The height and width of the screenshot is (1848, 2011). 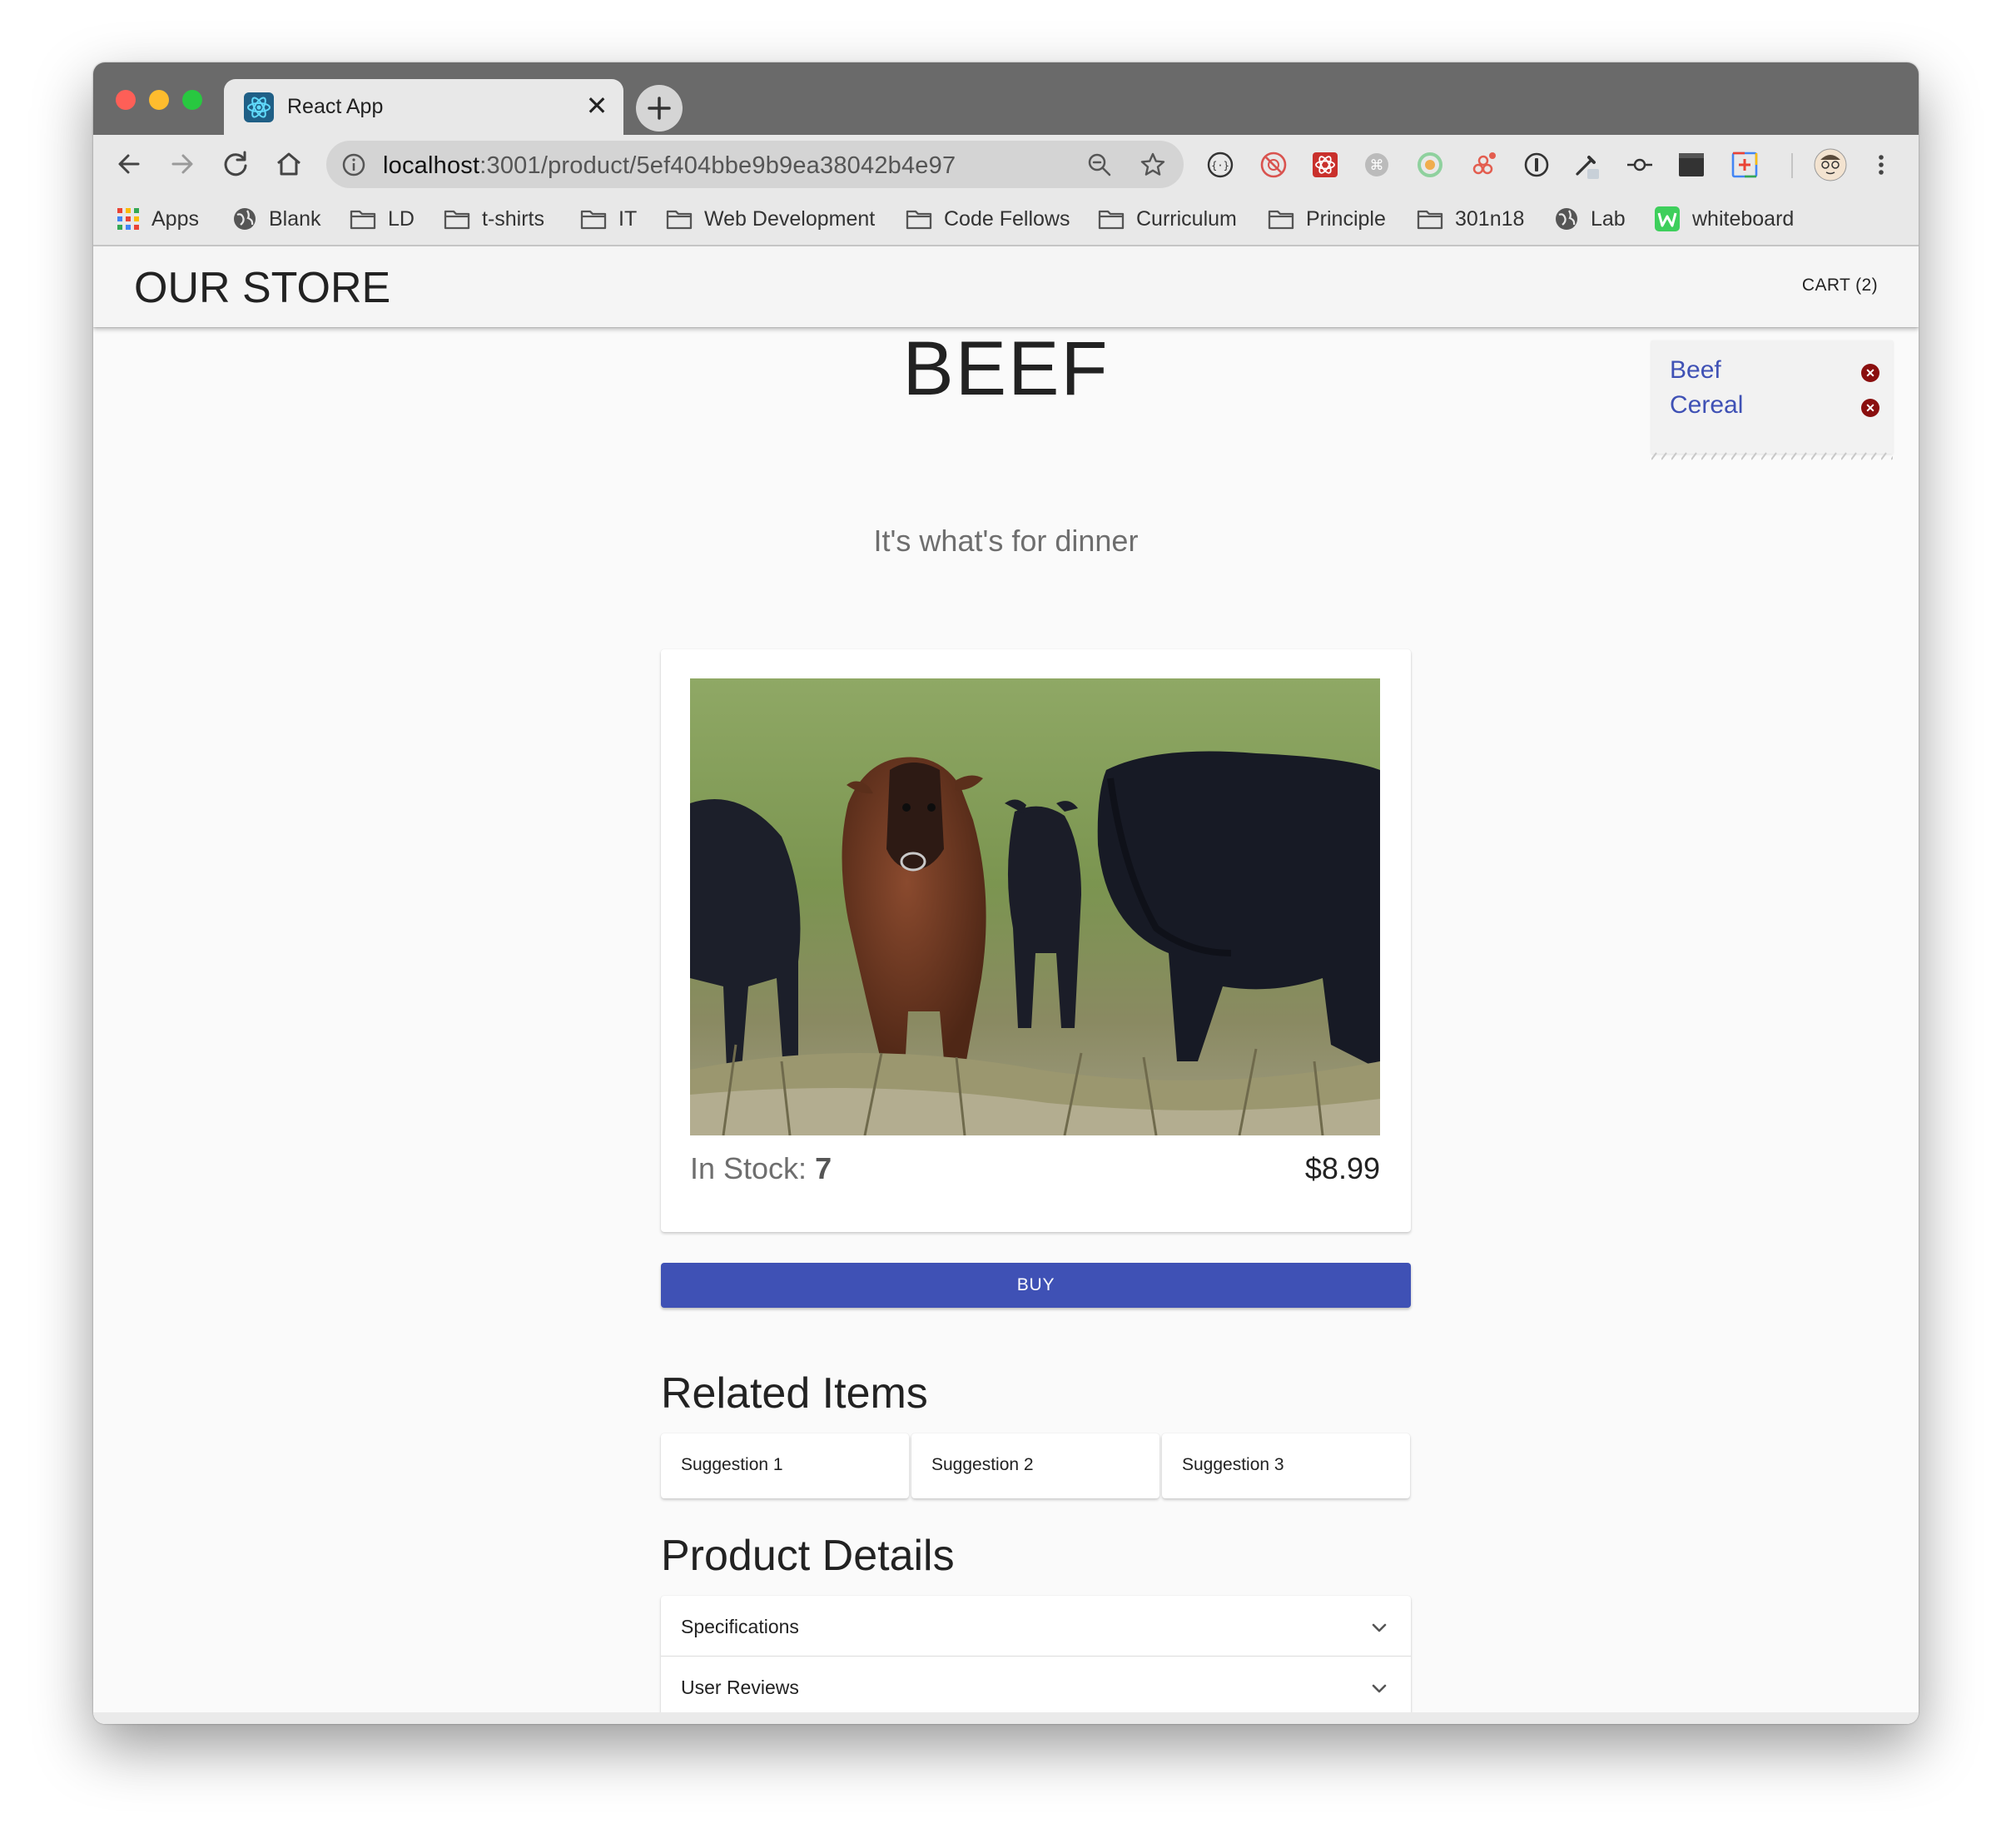 I want to click on redux-devtools-extension-icon, so click(x=1483, y=165).